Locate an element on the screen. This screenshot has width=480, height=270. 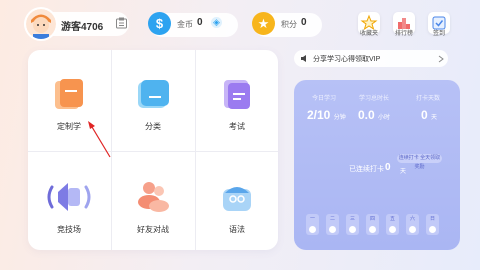
checkin-days-value: 0 天 is located at coordinates (429, 115).